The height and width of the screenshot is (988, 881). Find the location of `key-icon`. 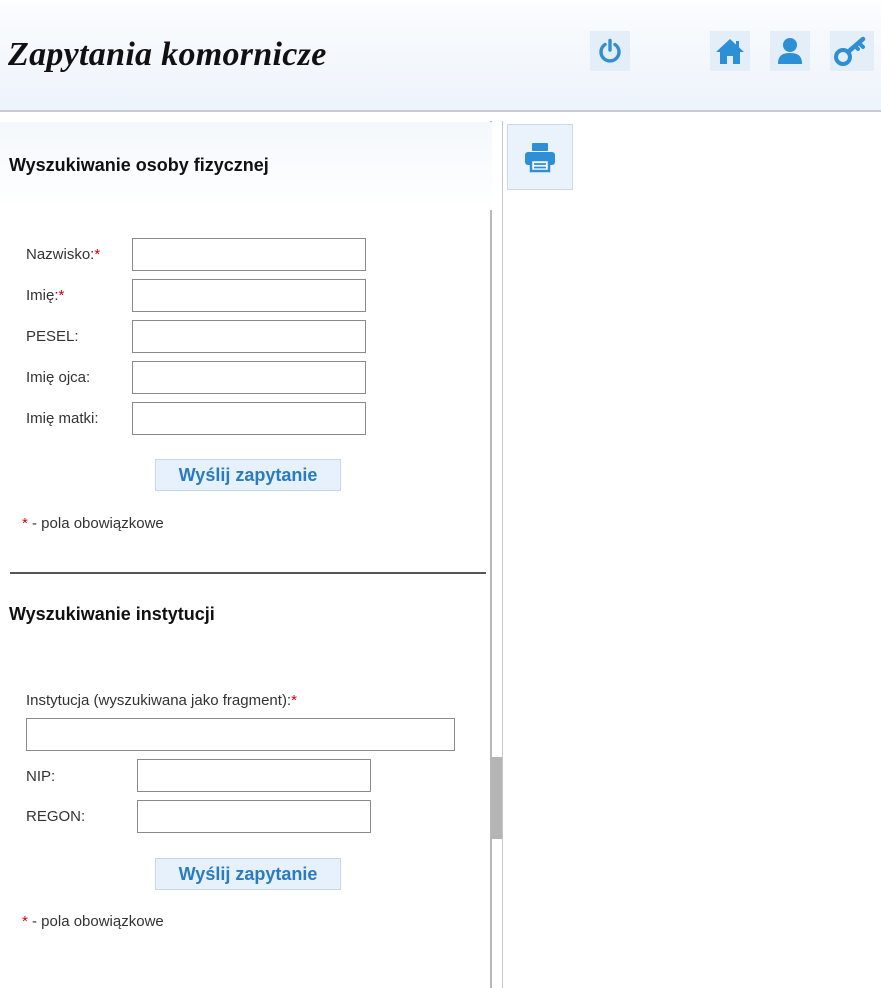

key-icon is located at coordinates (850, 51).